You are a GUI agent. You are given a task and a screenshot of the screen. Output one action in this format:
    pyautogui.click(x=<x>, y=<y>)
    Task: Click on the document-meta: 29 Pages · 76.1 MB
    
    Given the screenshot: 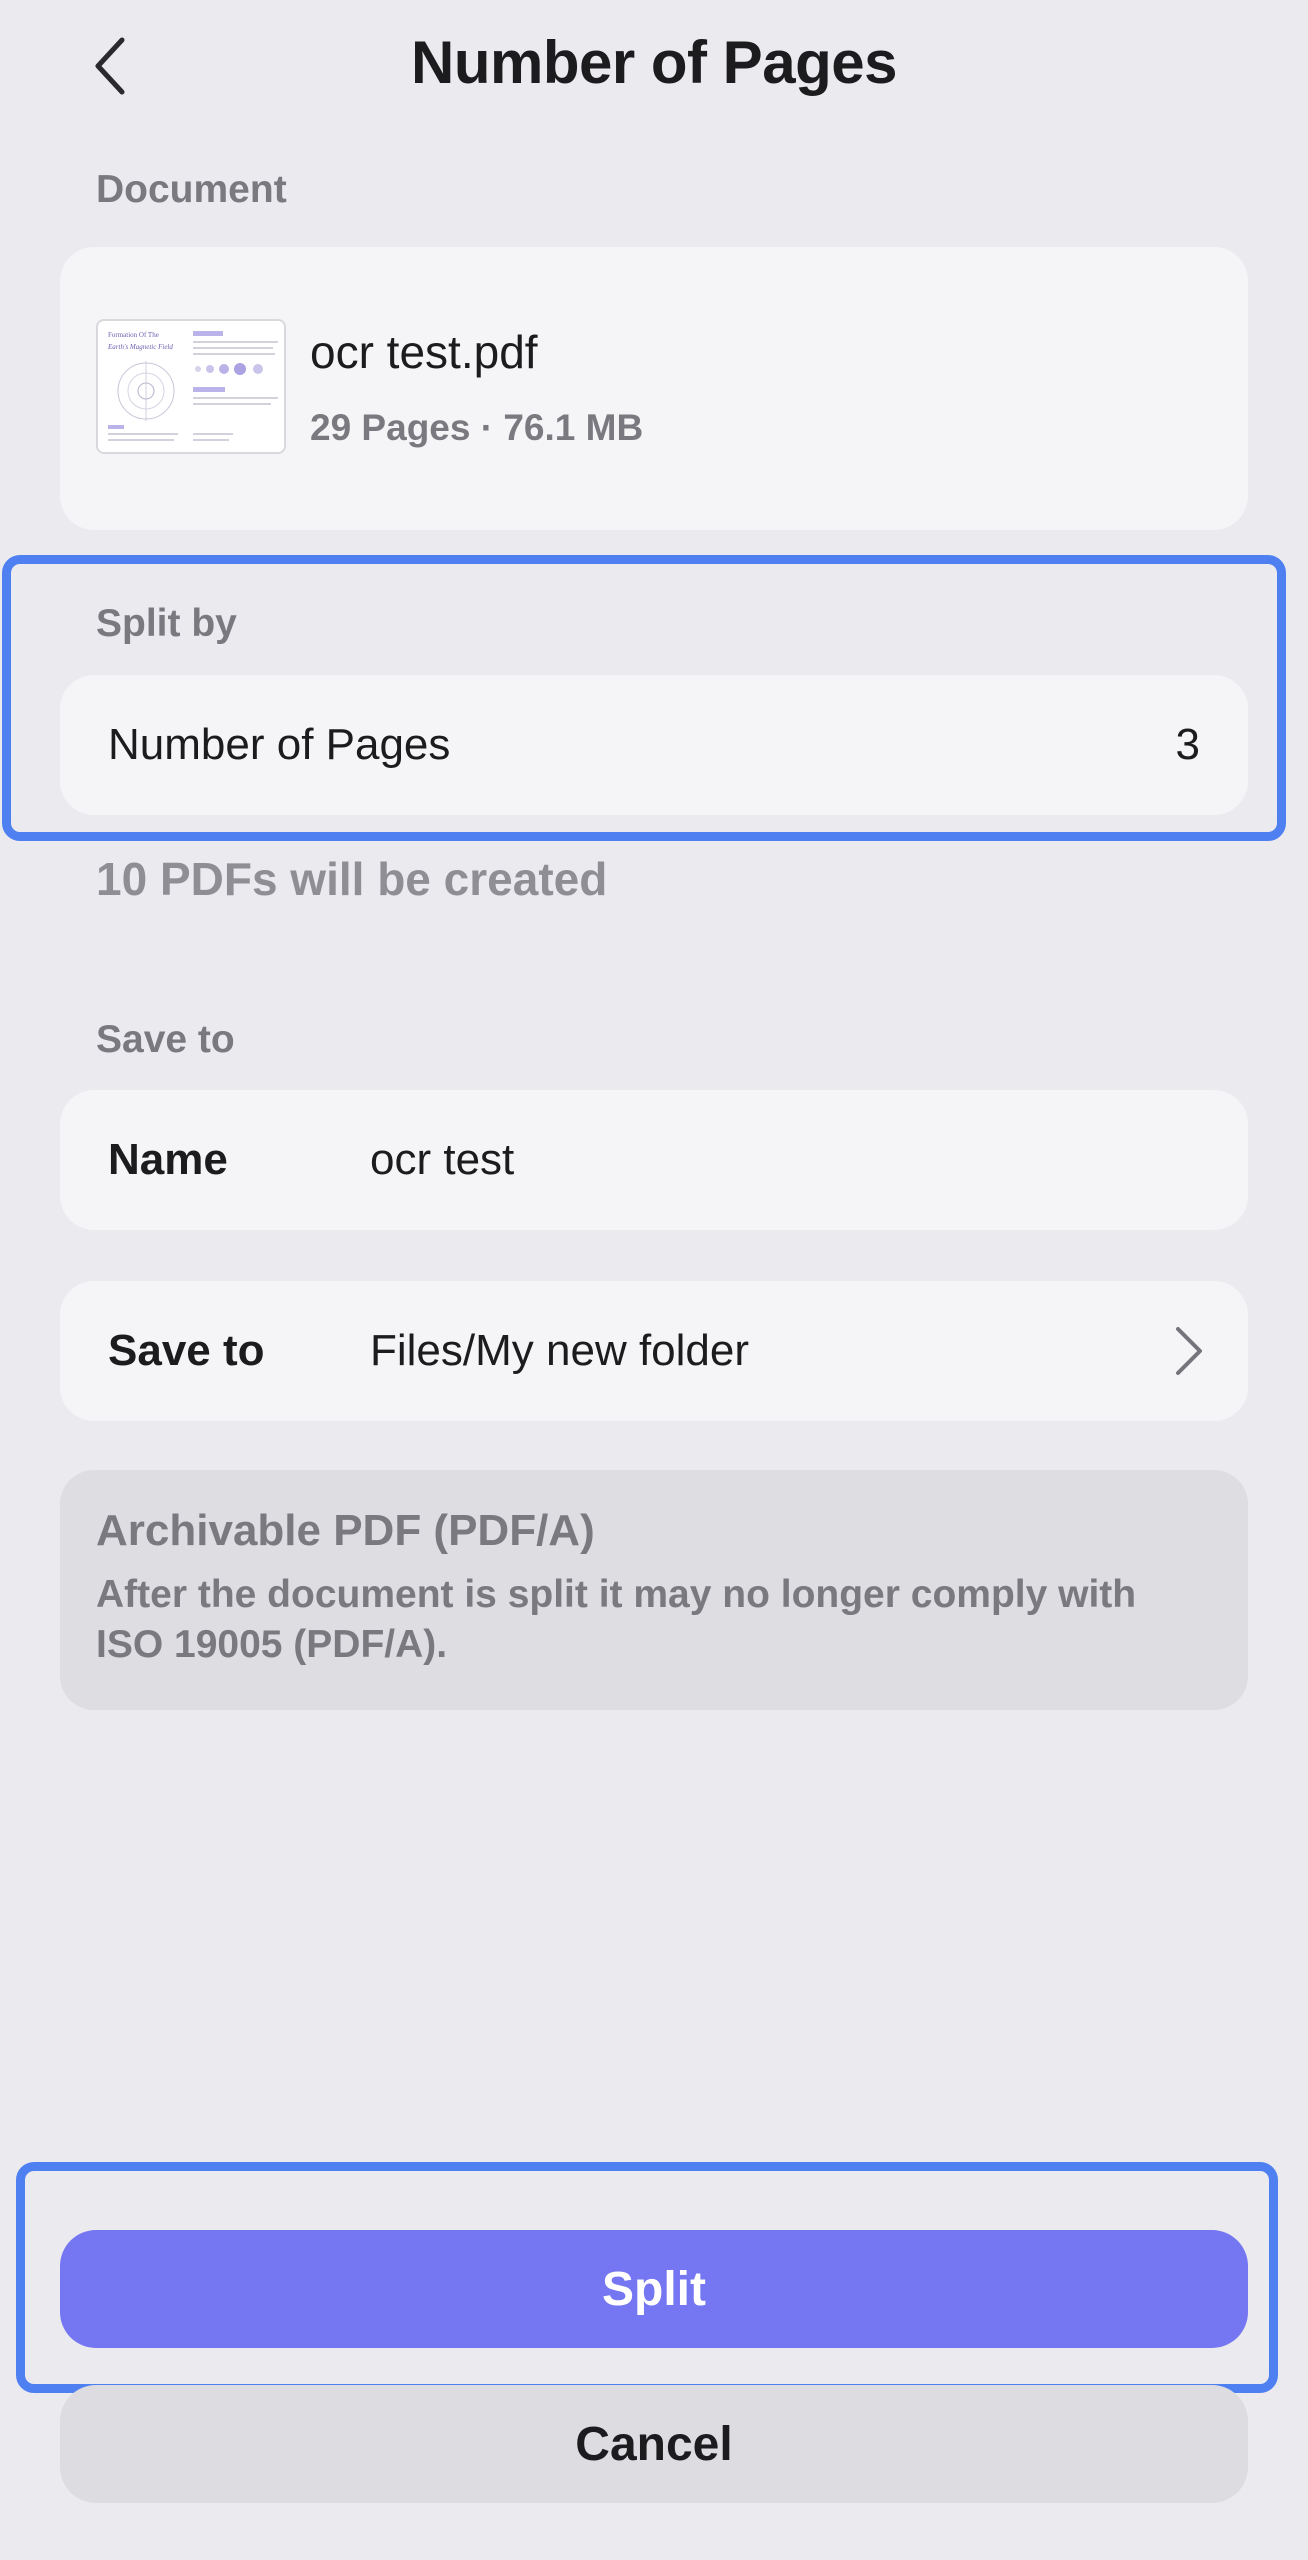 What is the action you would take?
    pyautogui.click(x=477, y=427)
    